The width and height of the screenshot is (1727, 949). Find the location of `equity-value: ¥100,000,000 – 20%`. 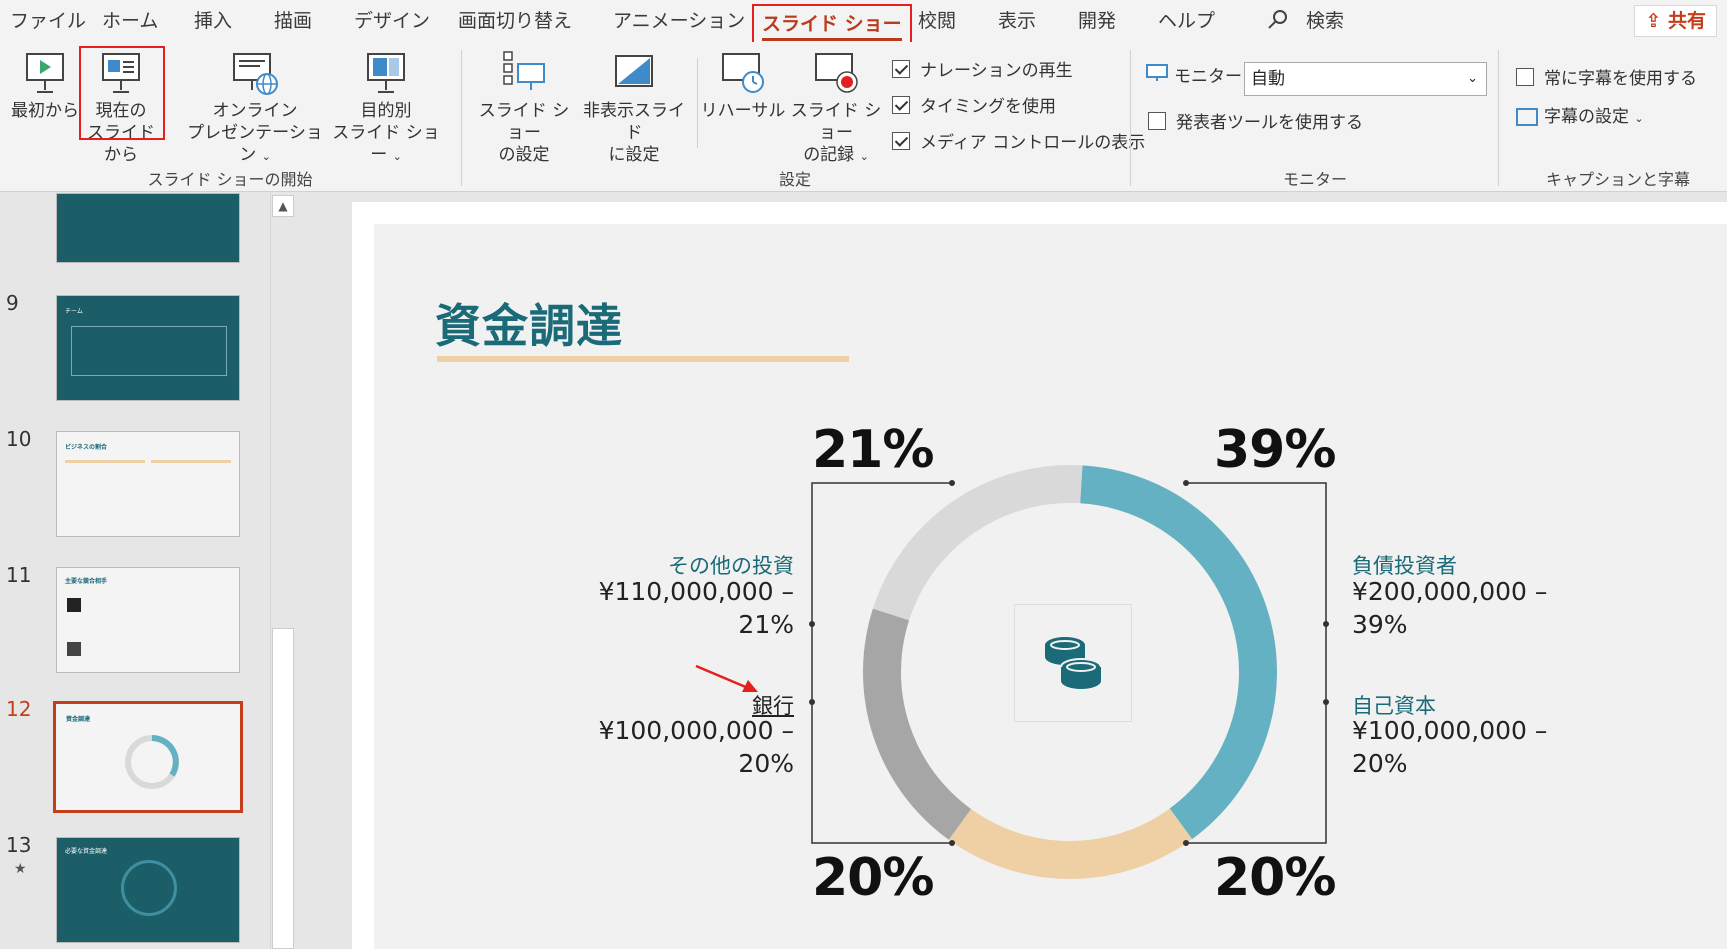

equity-value: ¥100,000,000 – 20% is located at coordinates (1450, 747).